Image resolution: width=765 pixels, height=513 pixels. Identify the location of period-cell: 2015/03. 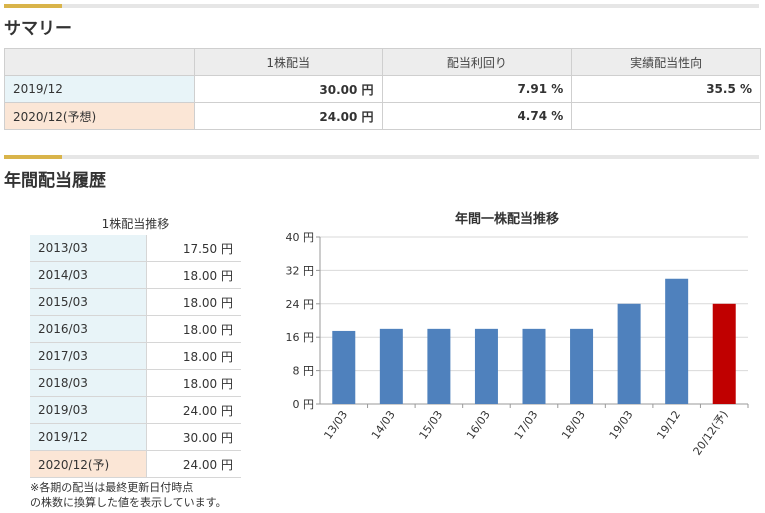
(88, 302).